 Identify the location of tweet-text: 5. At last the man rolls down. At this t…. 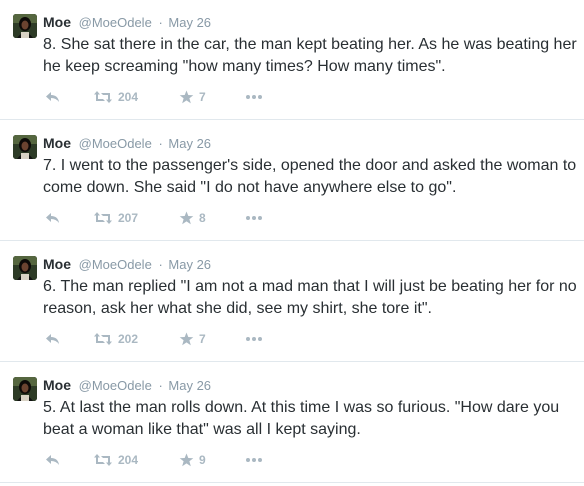
(301, 418).